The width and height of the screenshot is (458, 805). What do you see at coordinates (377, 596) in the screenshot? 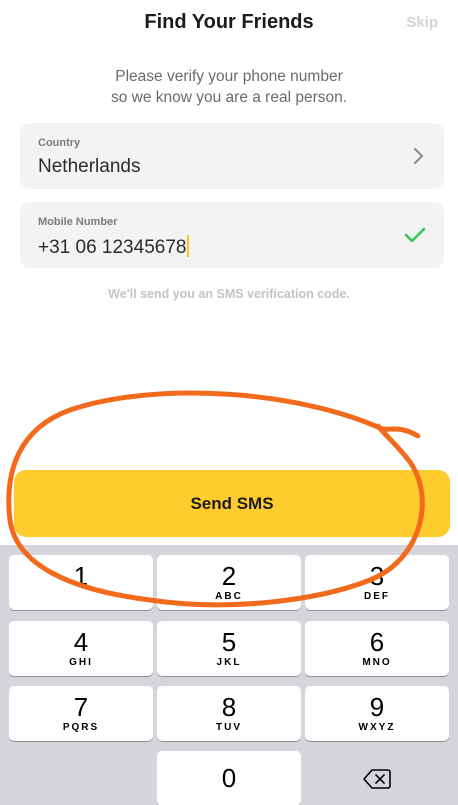
I see `key-letters: DEF` at bounding box center [377, 596].